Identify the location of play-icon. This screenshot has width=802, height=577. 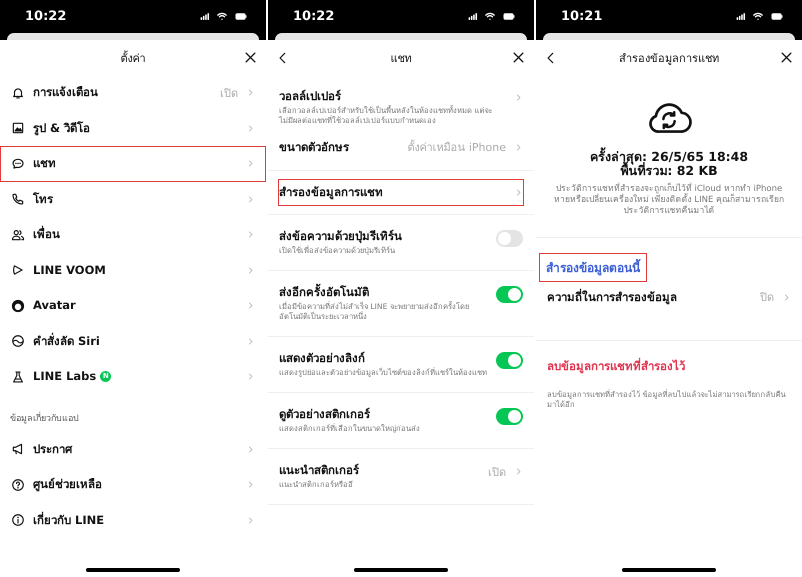
(18, 270).